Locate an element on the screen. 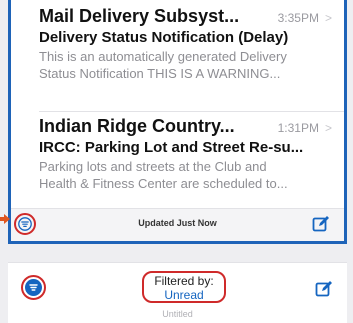  message-subject: Delivery Status Notification (Delay) is located at coordinates (164, 37).